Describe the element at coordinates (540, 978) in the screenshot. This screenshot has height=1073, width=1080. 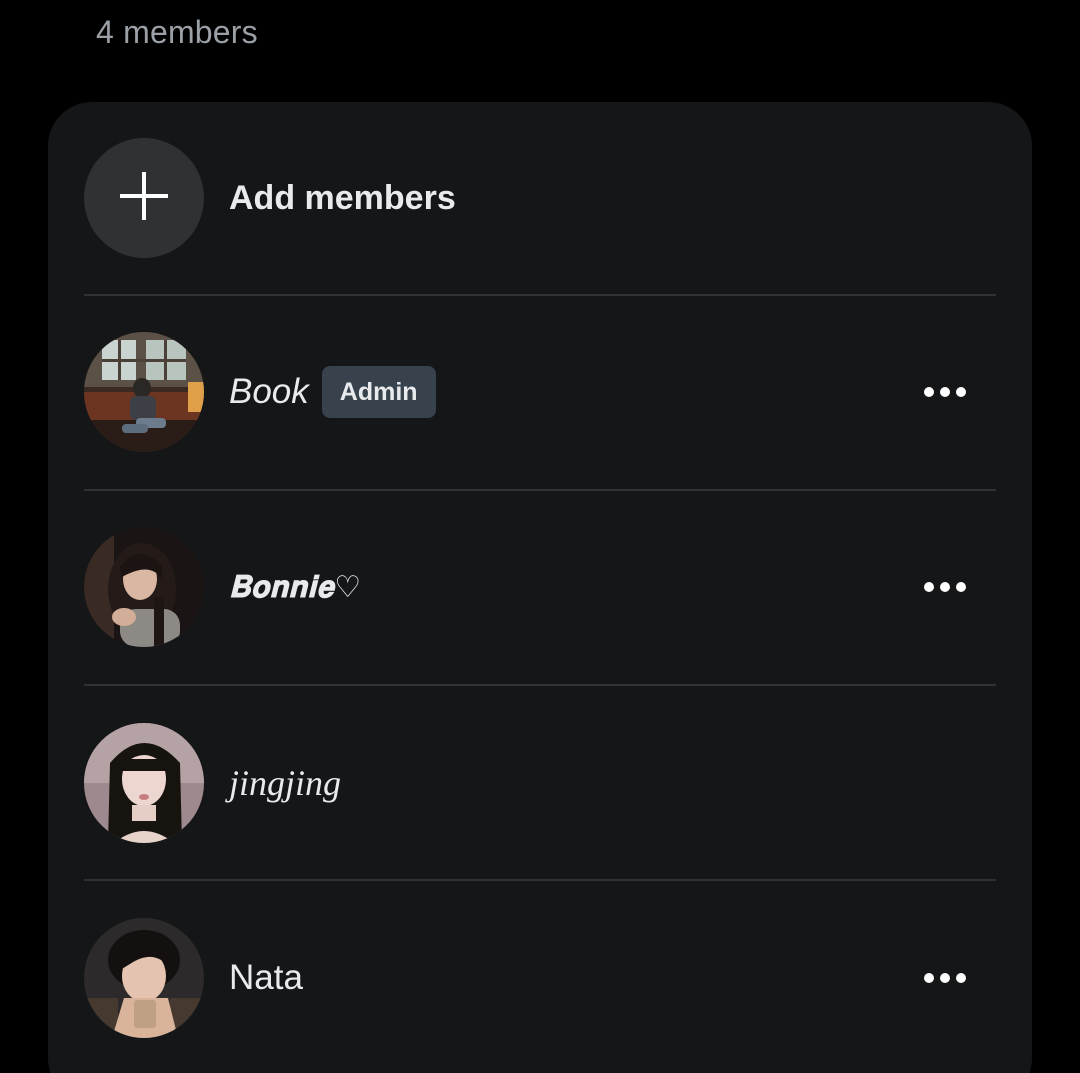
I see `member-row-nata: Nata` at that location.